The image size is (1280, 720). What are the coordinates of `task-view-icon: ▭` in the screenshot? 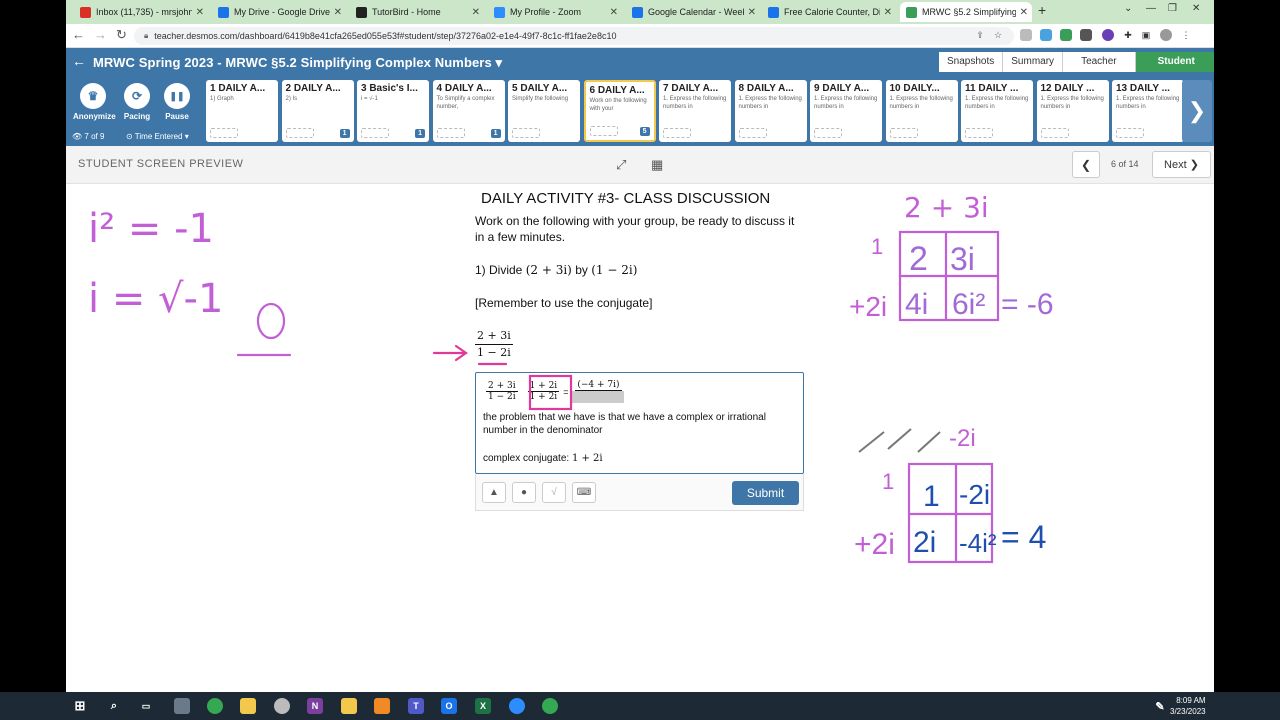 It's located at (146, 706).